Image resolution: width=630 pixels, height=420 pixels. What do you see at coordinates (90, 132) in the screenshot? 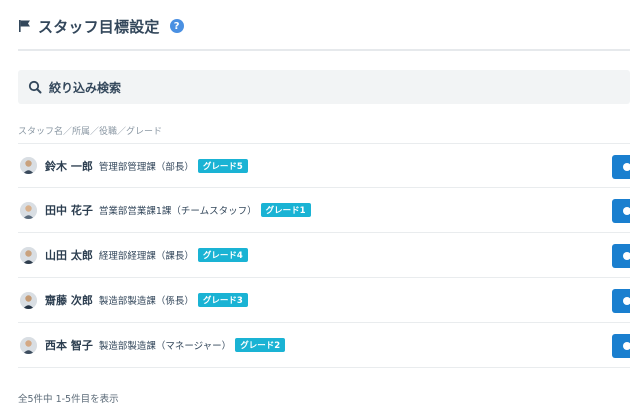
I see `list-column-header: スタッフ名／所属／役職／グレード` at bounding box center [90, 132].